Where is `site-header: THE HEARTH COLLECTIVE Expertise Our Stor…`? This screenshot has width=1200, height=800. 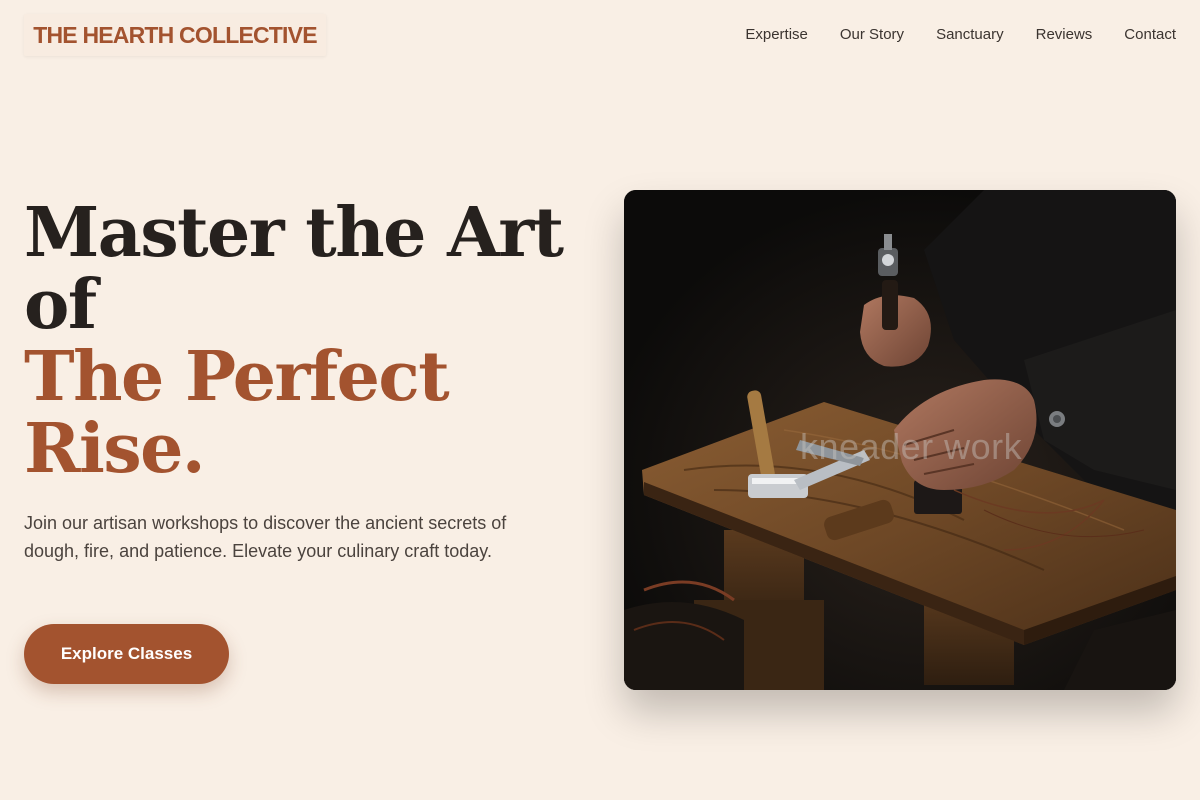 site-header: THE HEARTH COLLECTIVE Expertise Our Stor… is located at coordinates (600, 36).